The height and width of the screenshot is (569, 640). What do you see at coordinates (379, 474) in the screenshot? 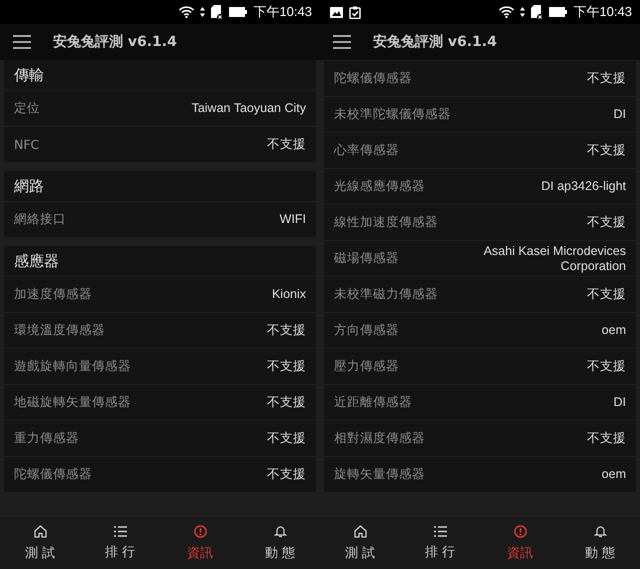
I see `row-label: 旋轉矢量傳感器` at bounding box center [379, 474].